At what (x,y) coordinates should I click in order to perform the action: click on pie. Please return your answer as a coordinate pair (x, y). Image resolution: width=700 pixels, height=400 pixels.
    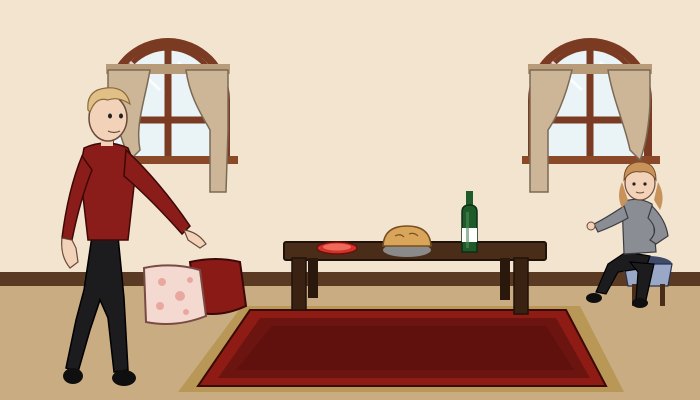
    Looking at the image, I should click on (407, 241).